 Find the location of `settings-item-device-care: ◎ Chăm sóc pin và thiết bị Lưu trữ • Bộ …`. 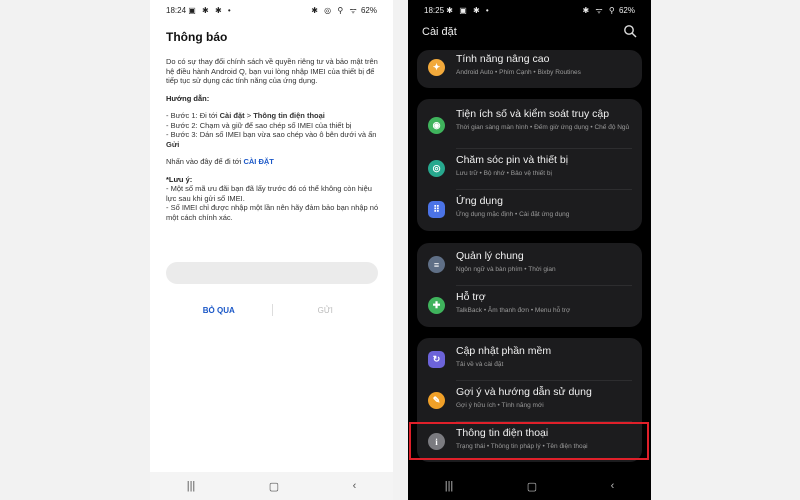

settings-item-device-care: ◎ Chăm sóc pin và thiết bị Lưu trữ • Bộ … is located at coordinates (529, 169).